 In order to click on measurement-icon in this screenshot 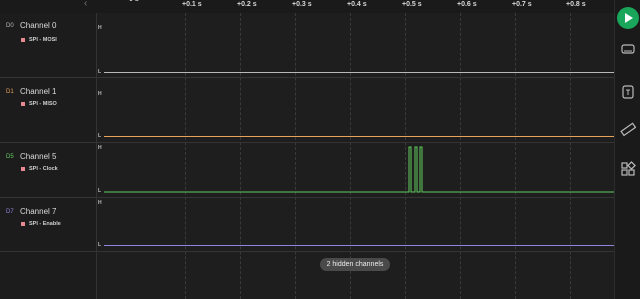, I will do `click(628, 92)`.